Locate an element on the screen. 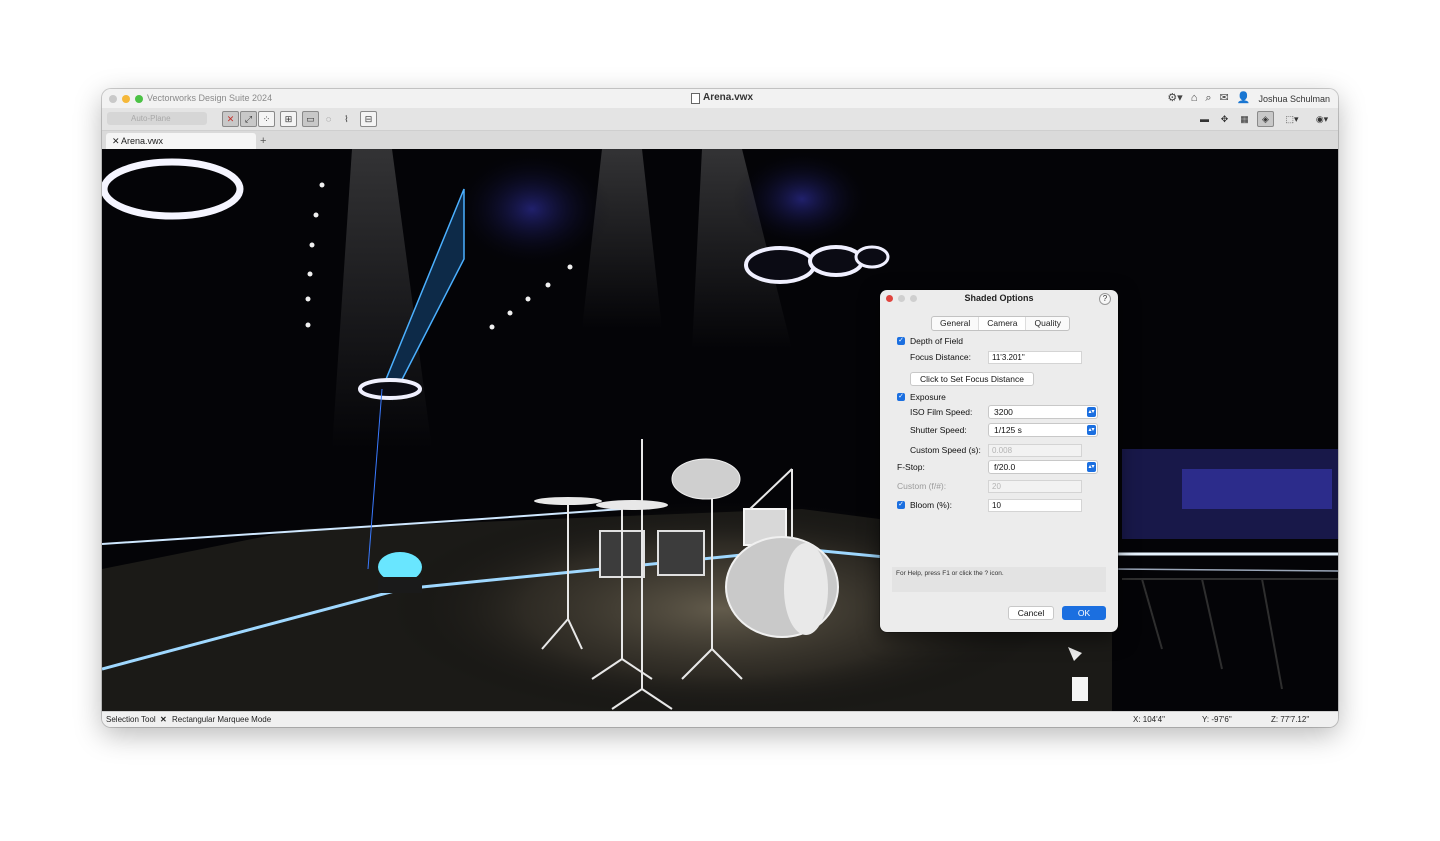  close-window-button is located at coordinates (113, 99).